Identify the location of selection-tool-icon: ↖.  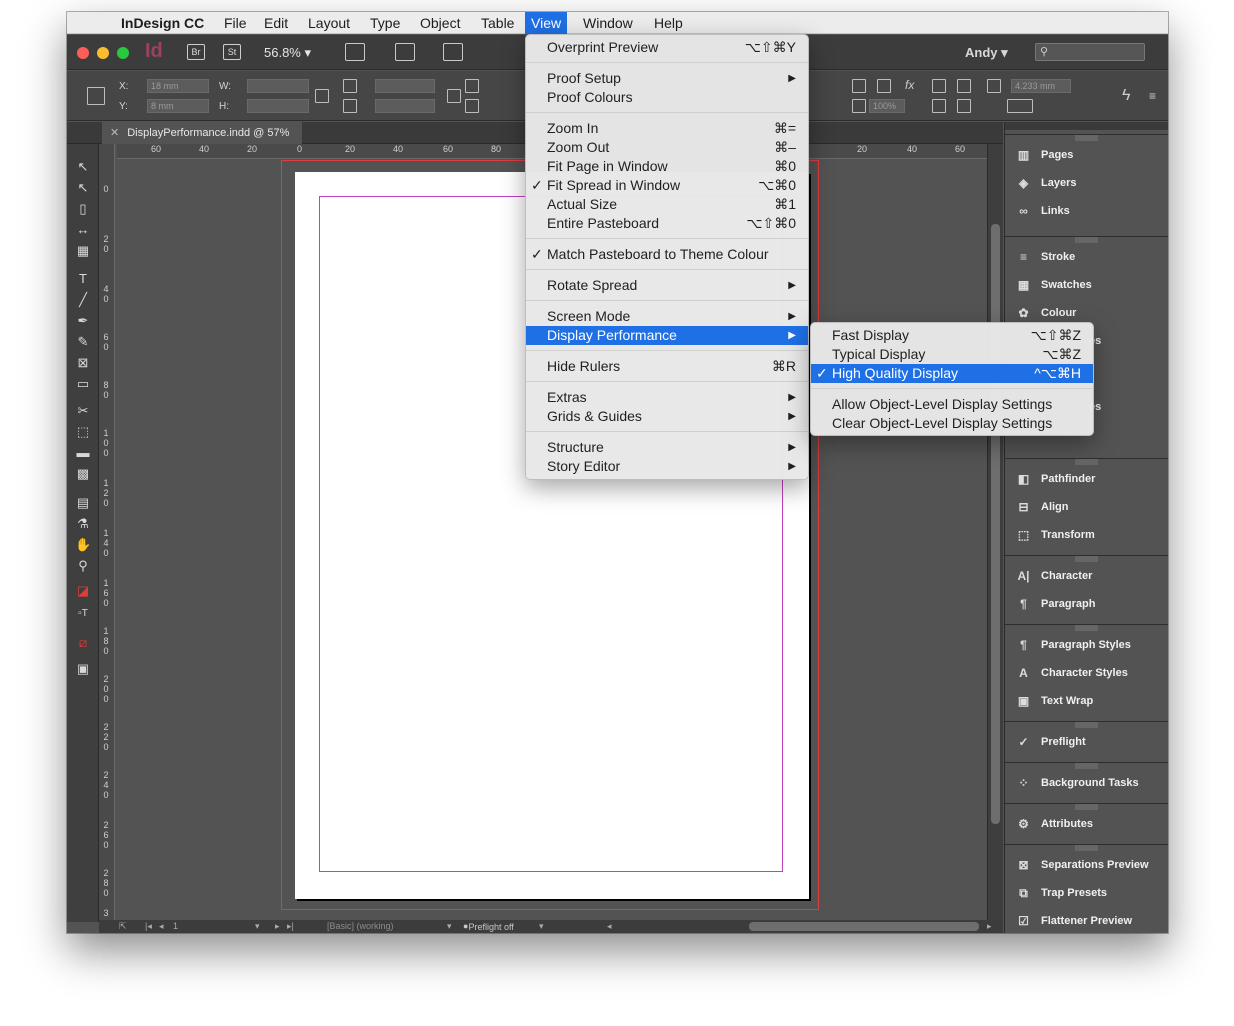
(83, 167).